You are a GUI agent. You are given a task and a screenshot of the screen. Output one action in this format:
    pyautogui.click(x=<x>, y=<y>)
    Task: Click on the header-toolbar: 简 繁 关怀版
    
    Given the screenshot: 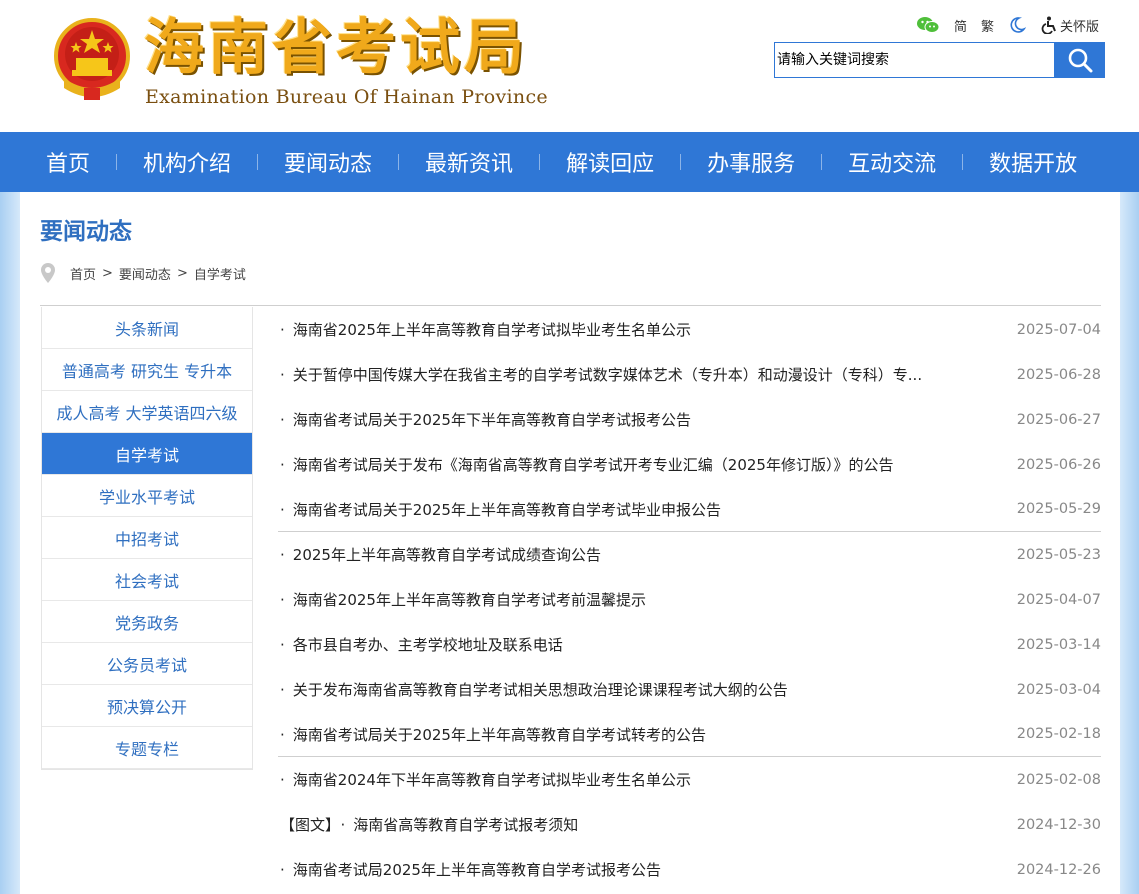 What is the action you would take?
    pyautogui.click(x=1007, y=25)
    